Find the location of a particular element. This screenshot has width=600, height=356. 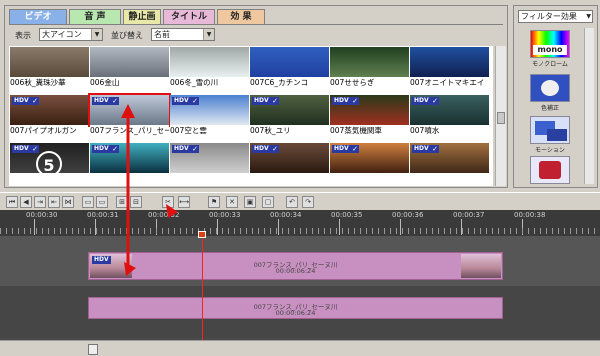

arrow-head-up is located at coordinates (128, 111).